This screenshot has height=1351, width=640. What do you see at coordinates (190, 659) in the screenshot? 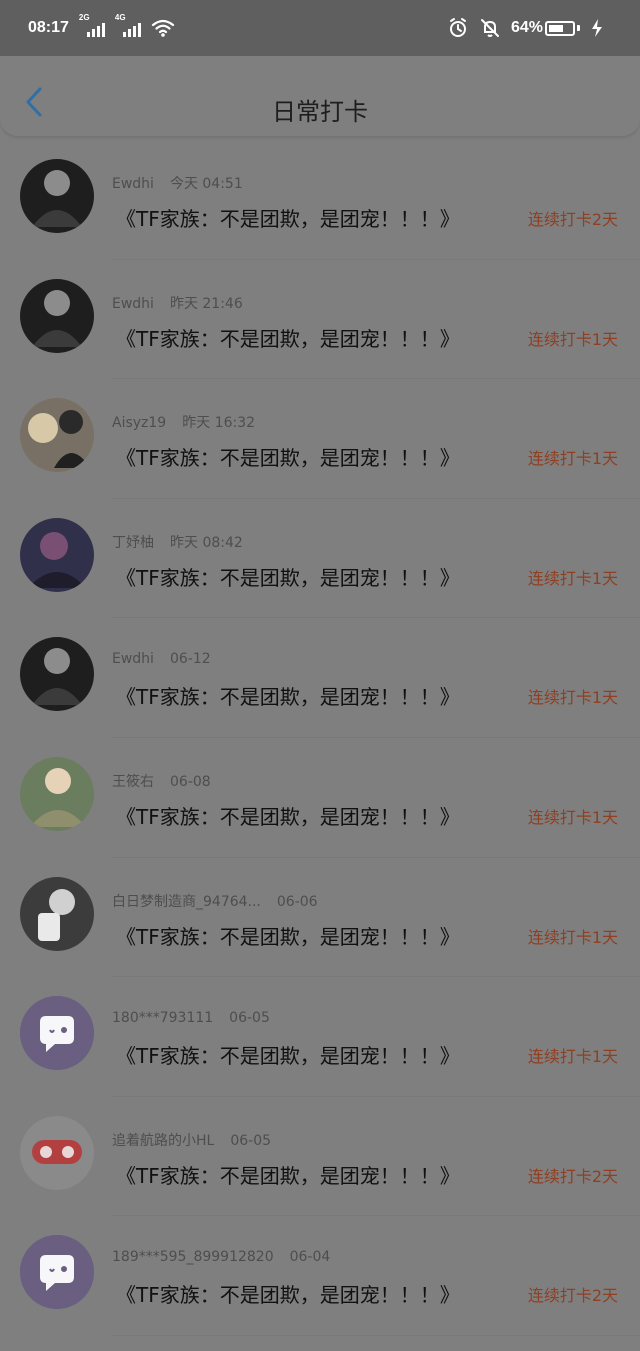
I see `checkin-time: 06-12` at bounding box center [190, 659].